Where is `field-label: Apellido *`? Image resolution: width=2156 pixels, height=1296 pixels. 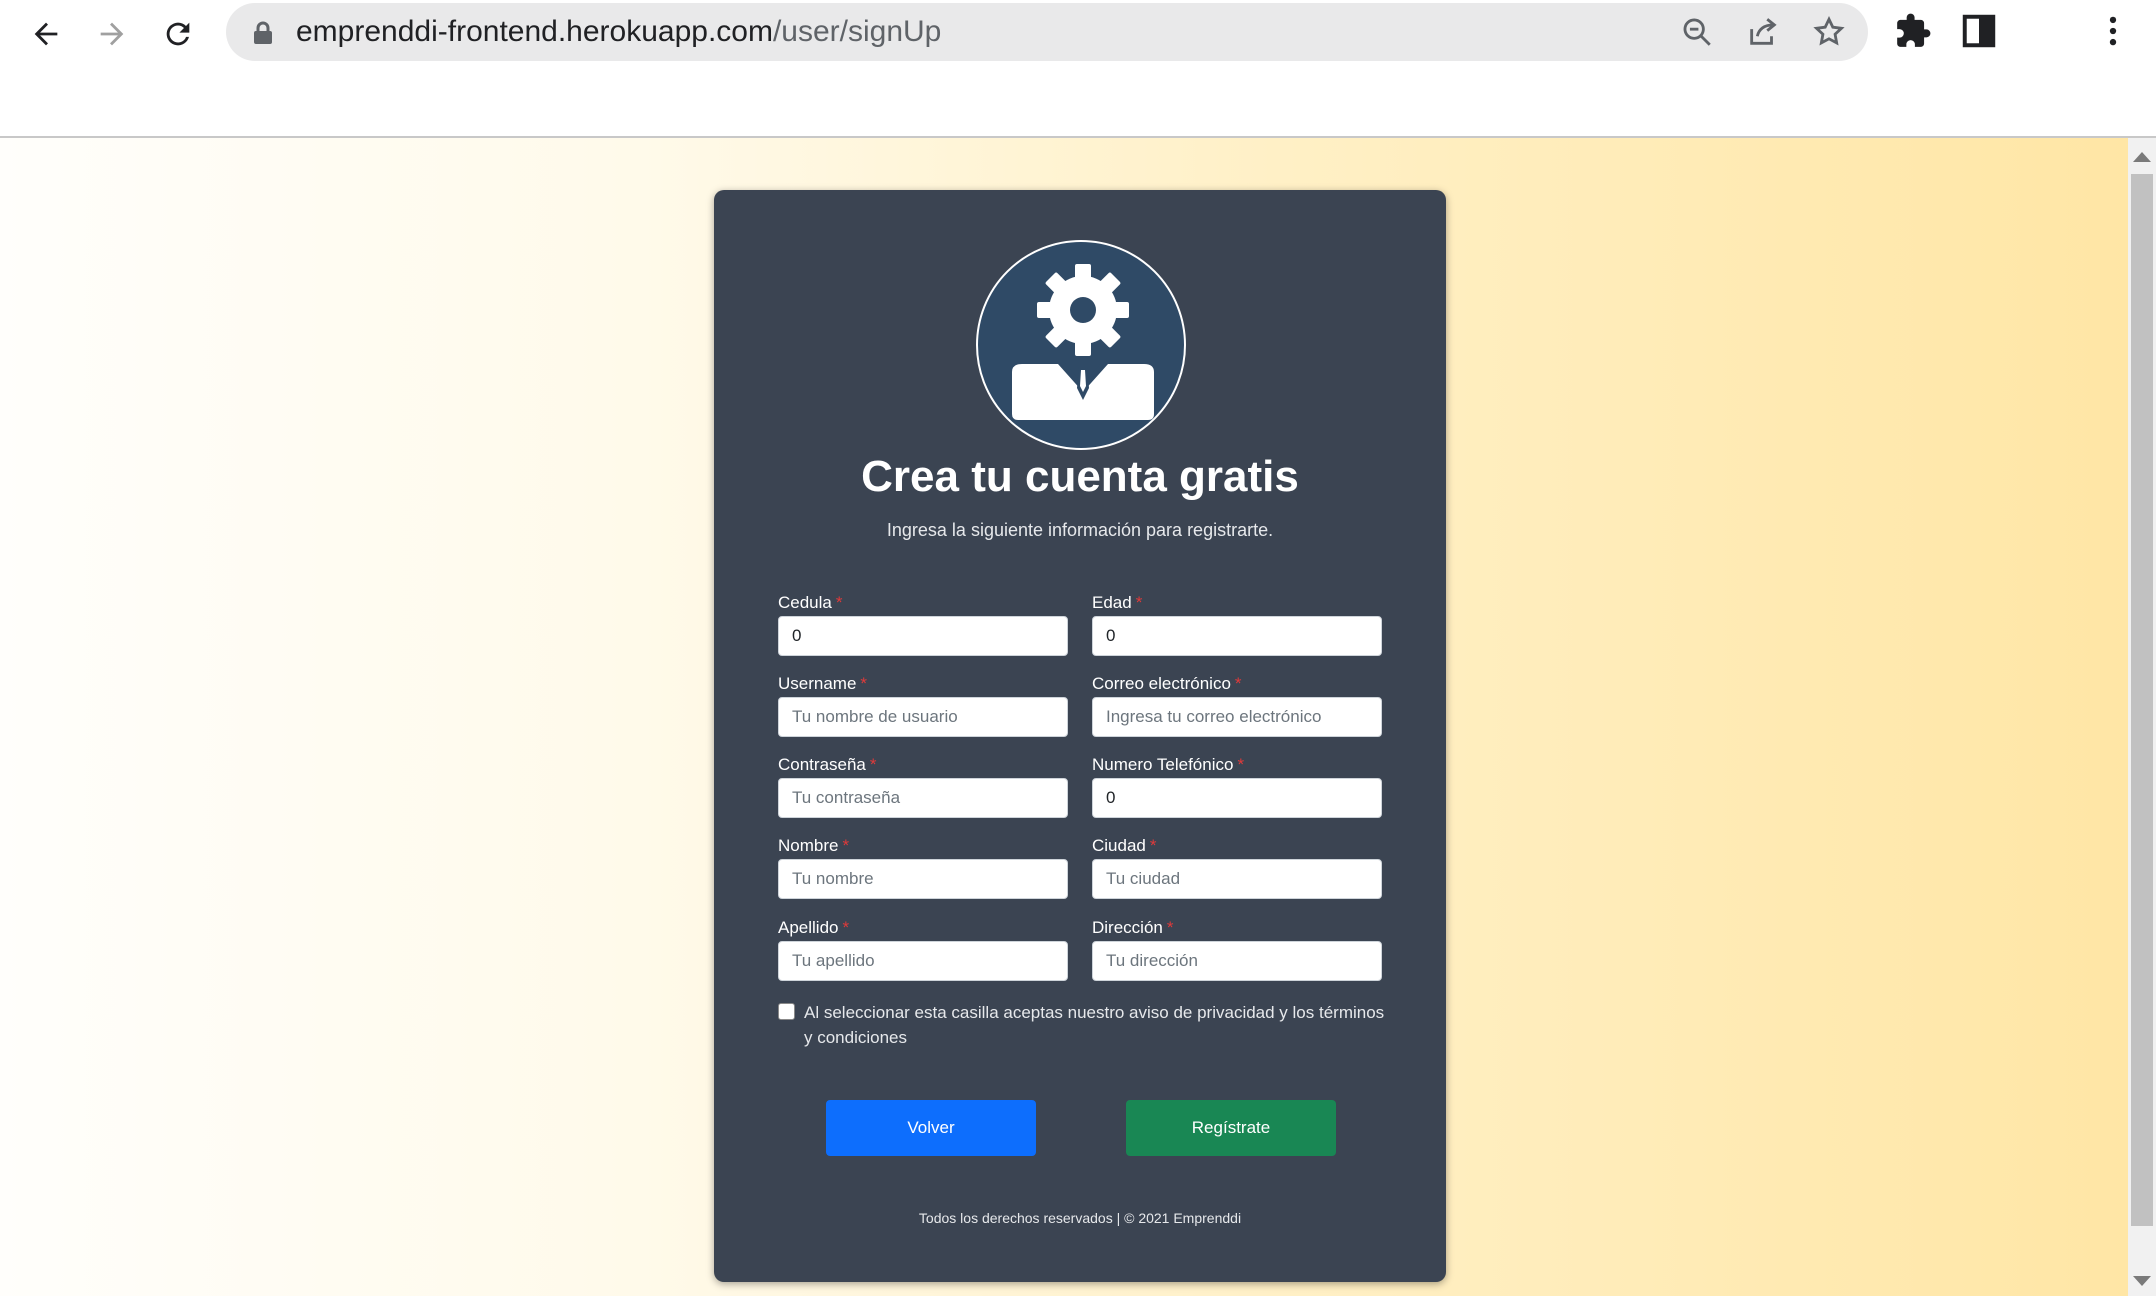
field-label: Apellido * is located at coordinates (814, 927).